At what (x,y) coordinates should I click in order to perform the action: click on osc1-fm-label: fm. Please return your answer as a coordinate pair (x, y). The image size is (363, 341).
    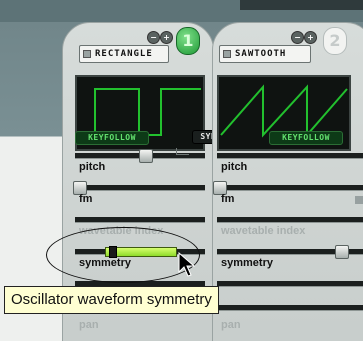
    Looking at the image, I should click on (86, 199).